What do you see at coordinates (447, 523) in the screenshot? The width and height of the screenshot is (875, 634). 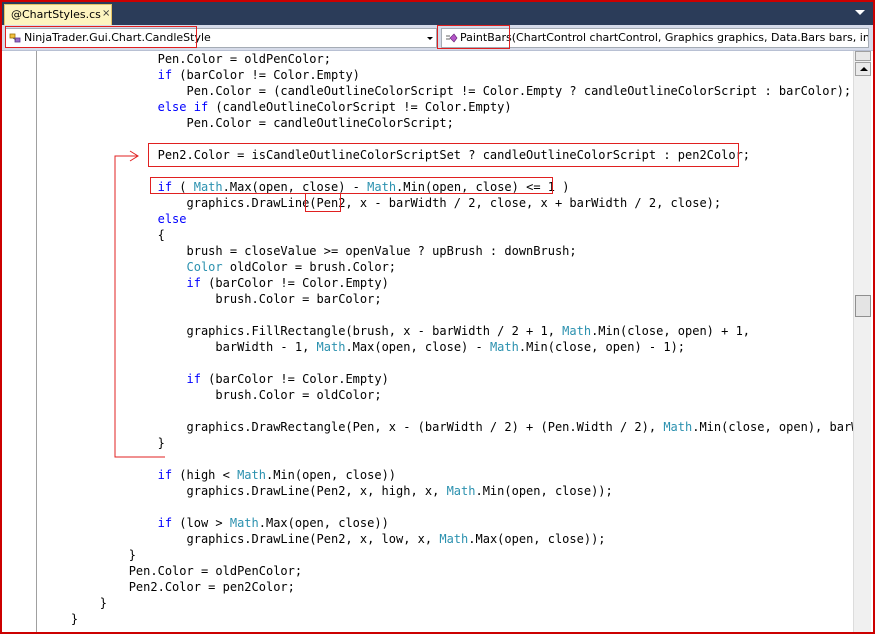 I see `code-line: if (low > Math.Max(open, close))` at bounding box center [447, 523].